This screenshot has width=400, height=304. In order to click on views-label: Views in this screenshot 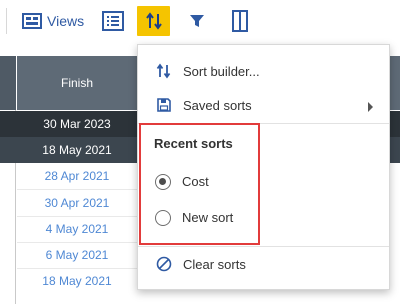, I will do `click(66, 21)`.